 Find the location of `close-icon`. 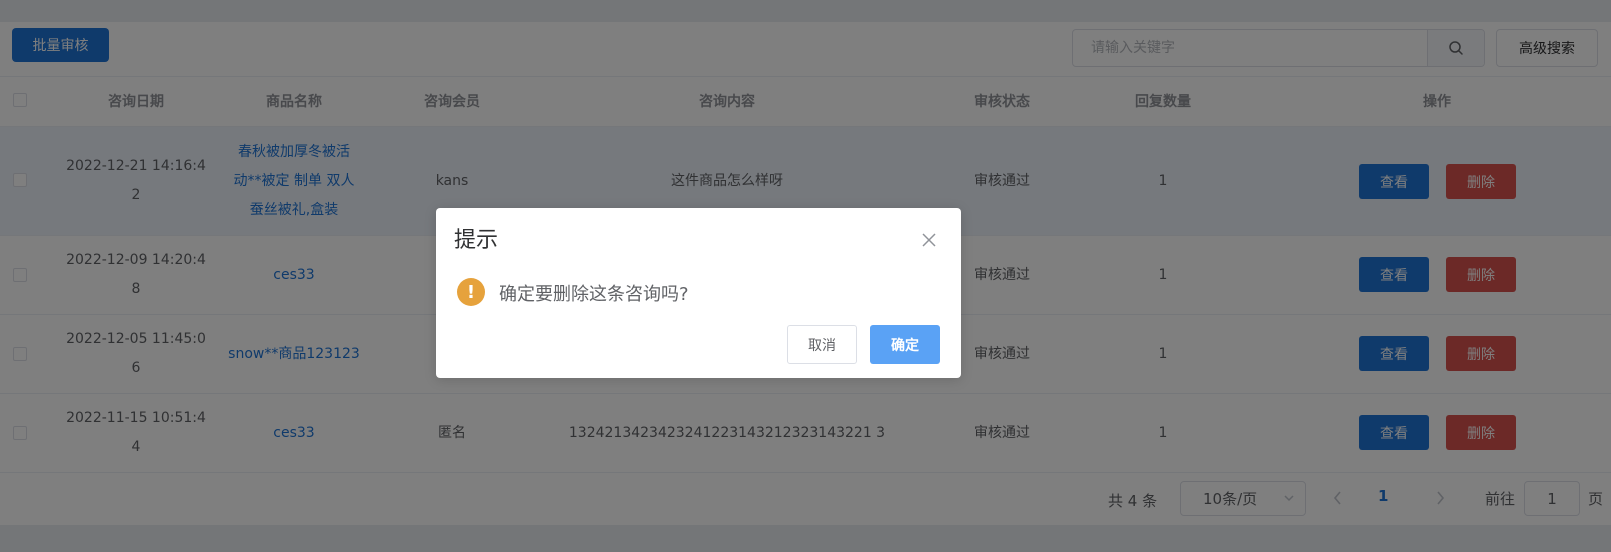

close-icon is located at coordinates (929, 240).